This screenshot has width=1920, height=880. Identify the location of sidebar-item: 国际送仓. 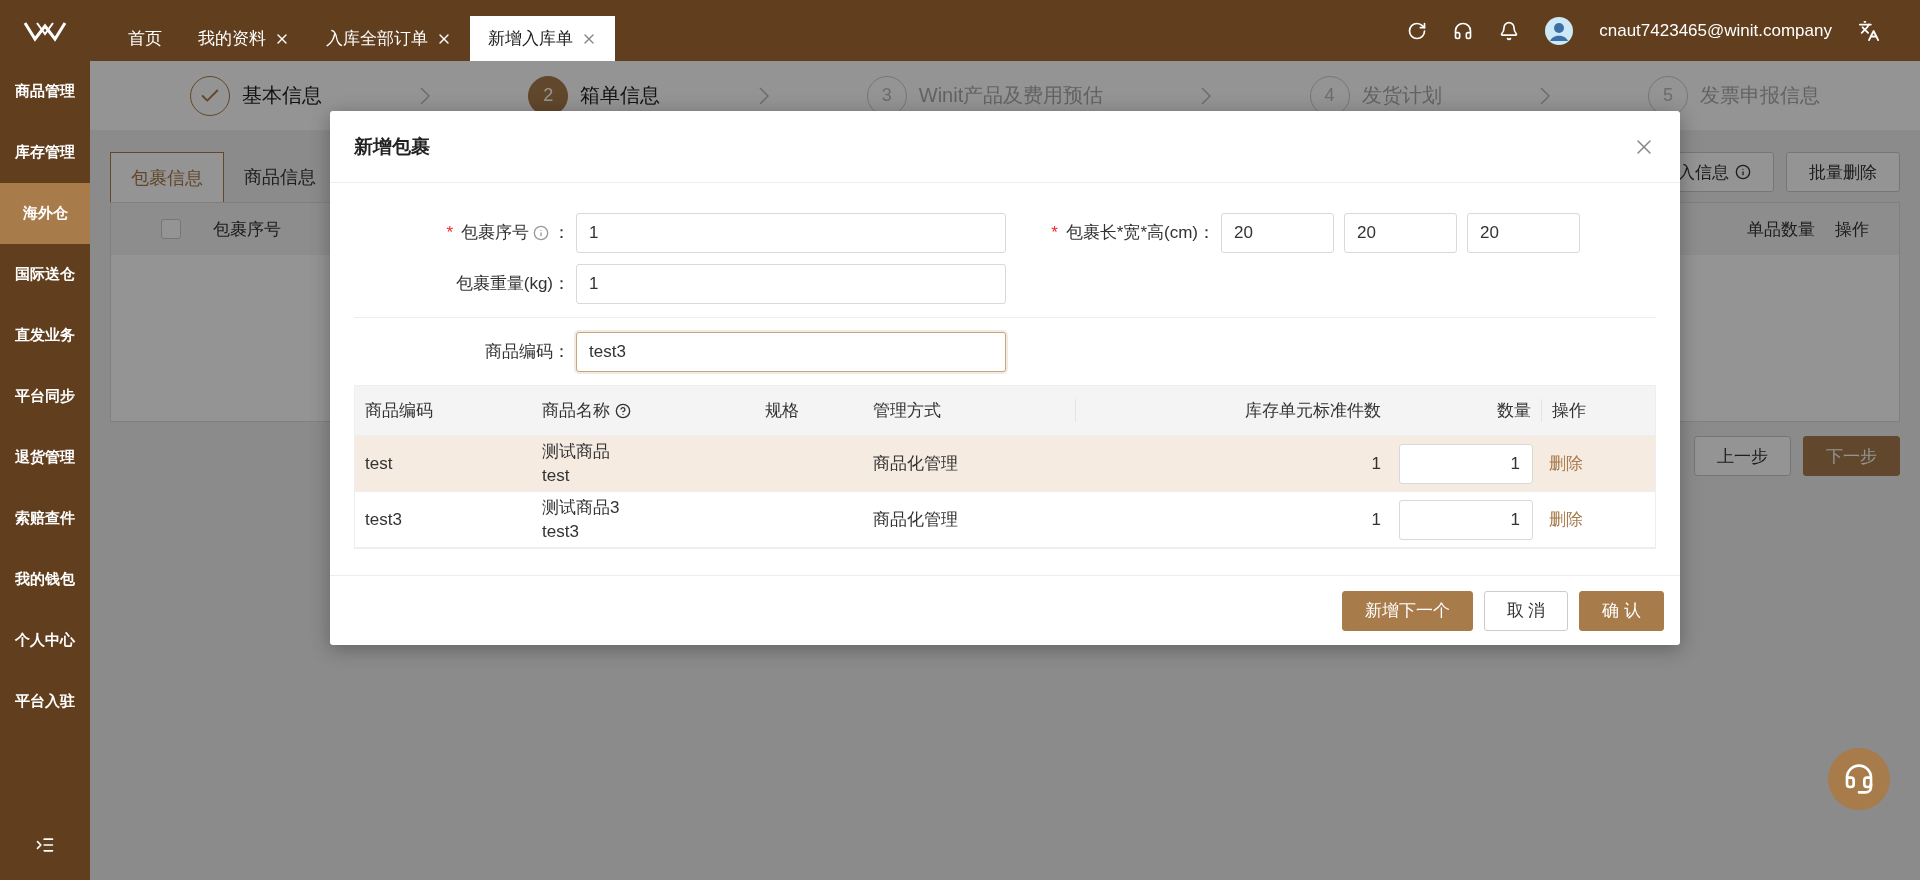
(45, 274).